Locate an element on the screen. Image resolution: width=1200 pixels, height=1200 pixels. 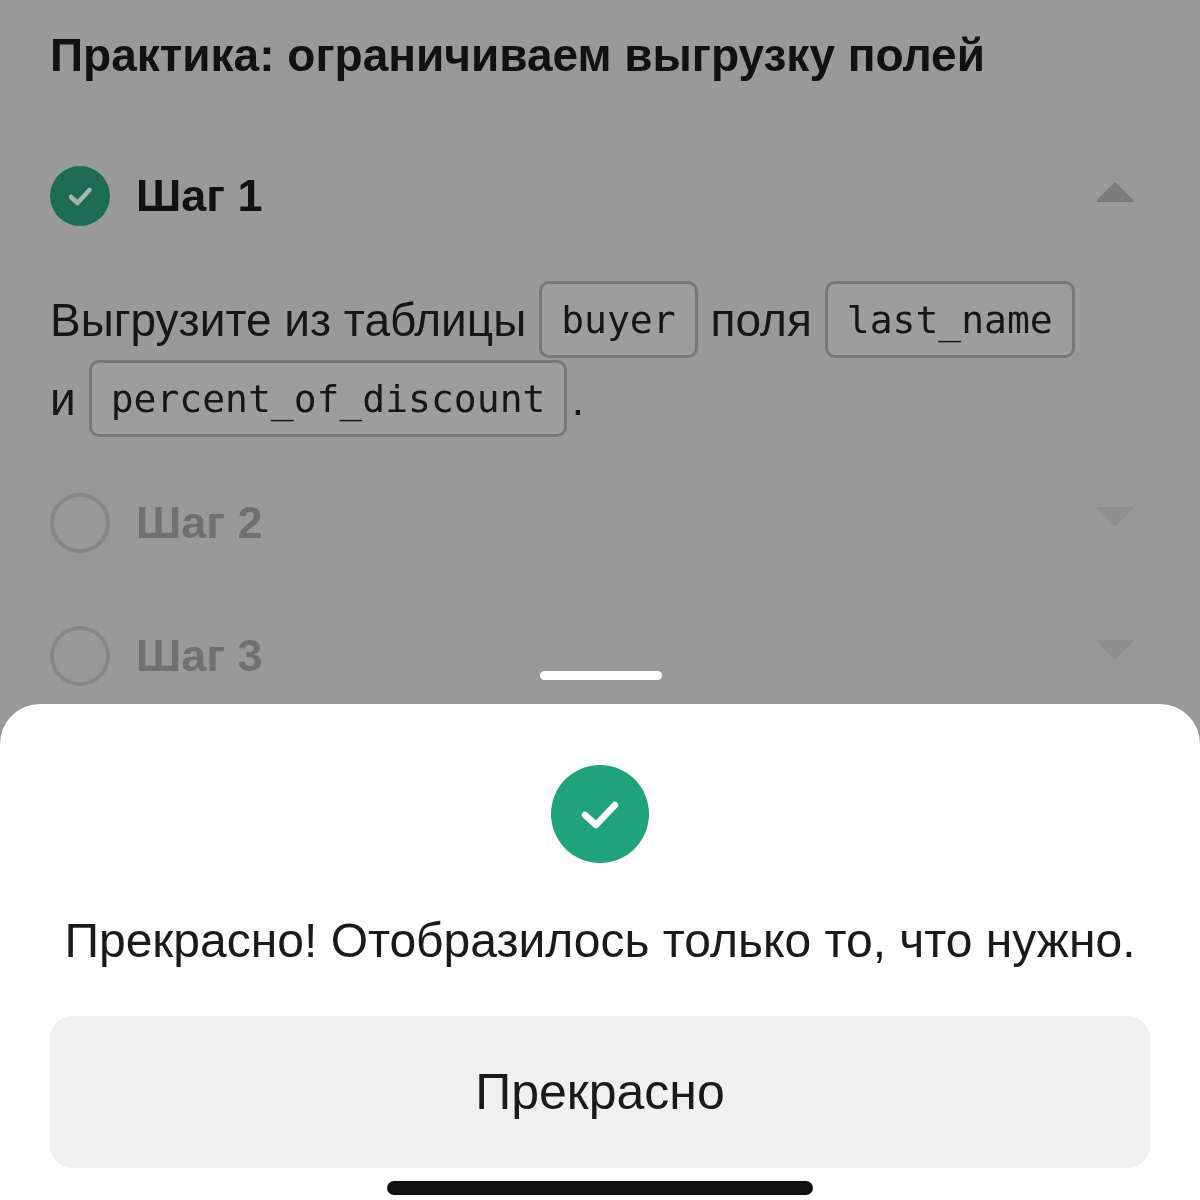
check-circle-icon is located at coordinates (600, 814).